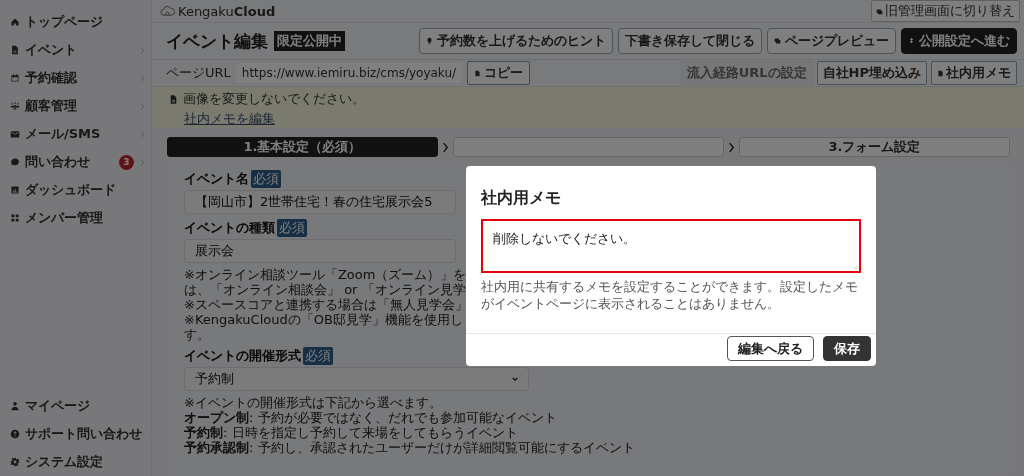  Describe the element at coordinates (75, 50) in the screenshot. I see `sidebar-item: イベント` at that location.